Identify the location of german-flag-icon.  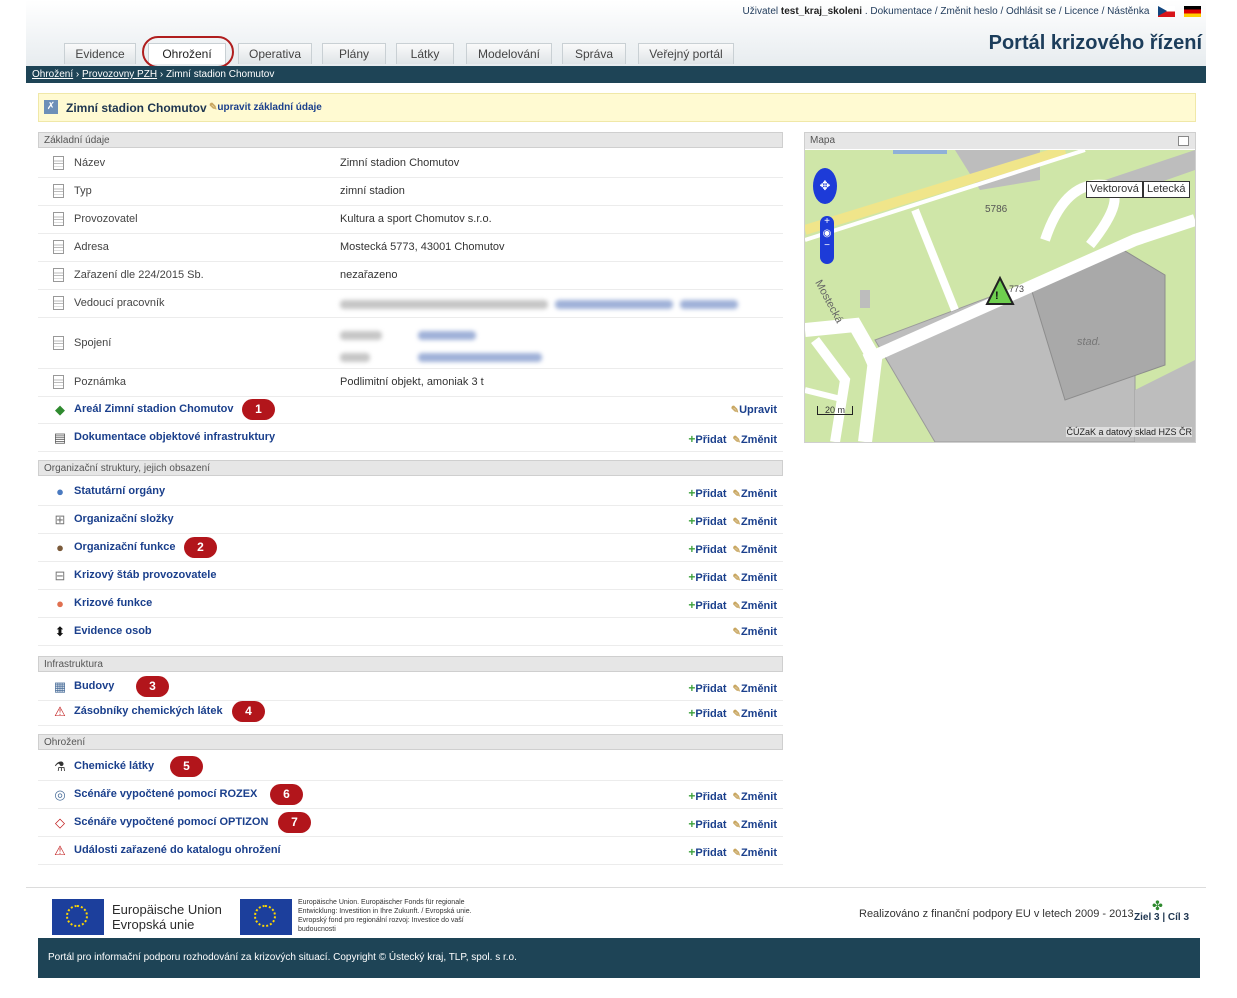
(1192, 11).